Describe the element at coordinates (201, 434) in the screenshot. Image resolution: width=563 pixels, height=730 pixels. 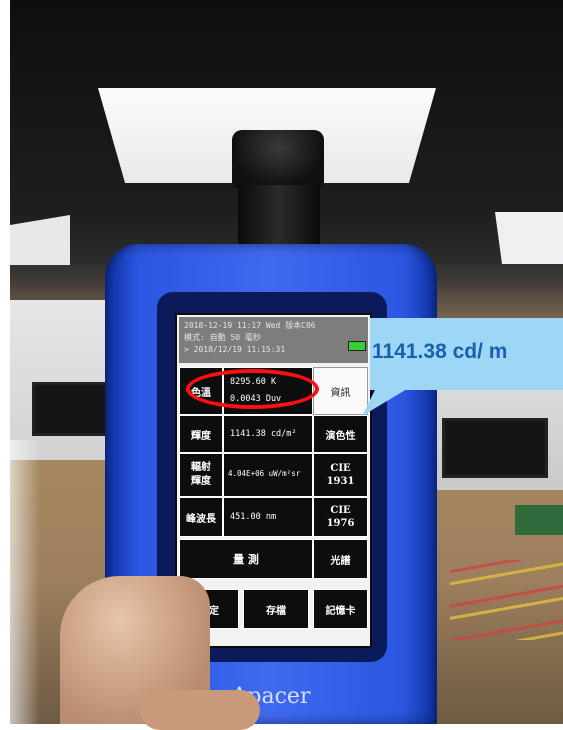
I see `label-luminance: 輝度` at that location.